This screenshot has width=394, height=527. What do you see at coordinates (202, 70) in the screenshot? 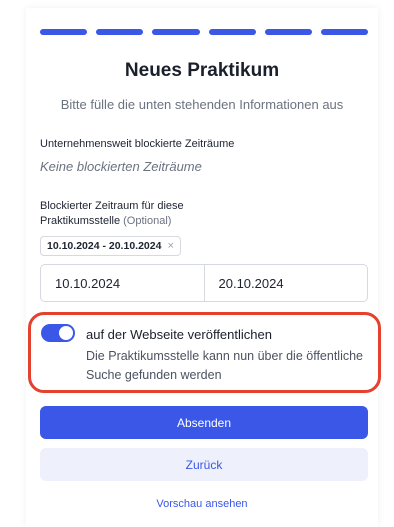
I see `page-title: Neues Praktikum` at bounding box center [202, 70].